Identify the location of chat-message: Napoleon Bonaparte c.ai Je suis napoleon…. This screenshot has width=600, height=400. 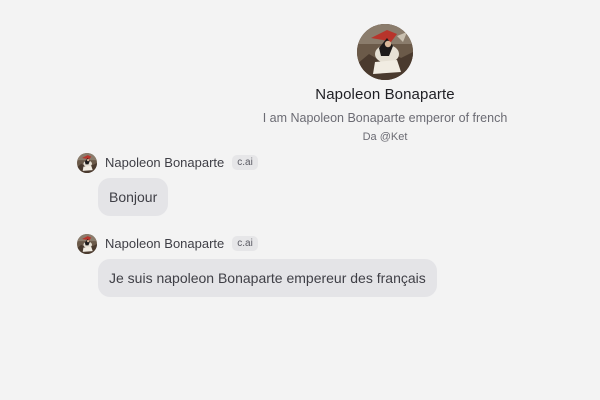
(257, 265).